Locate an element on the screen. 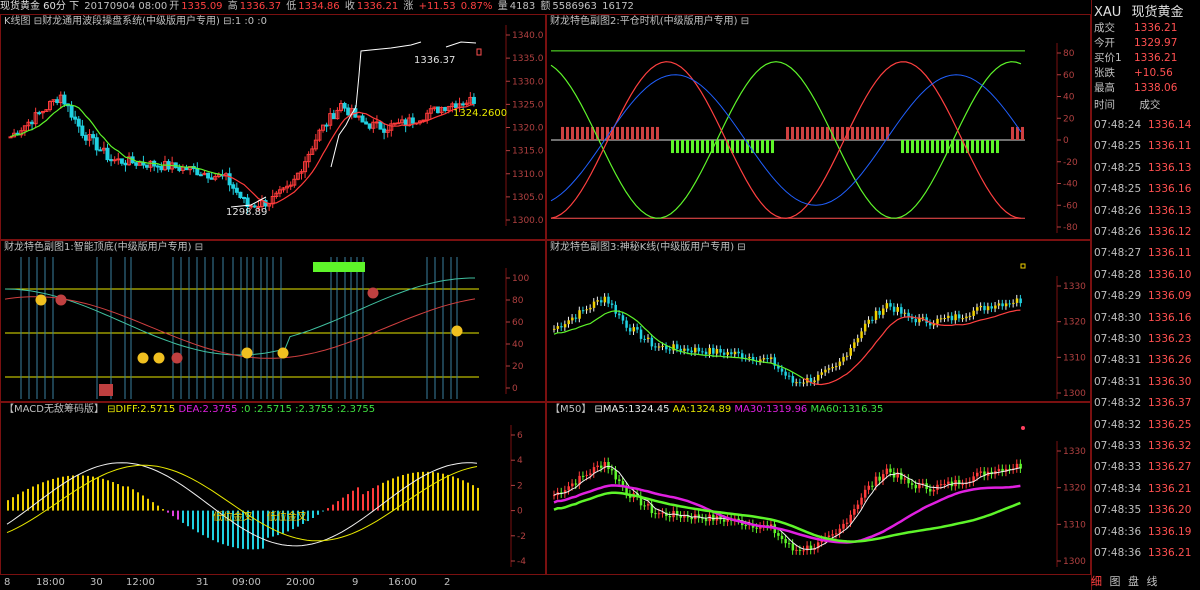  trend-line-red is located at coordinates (348, 154).